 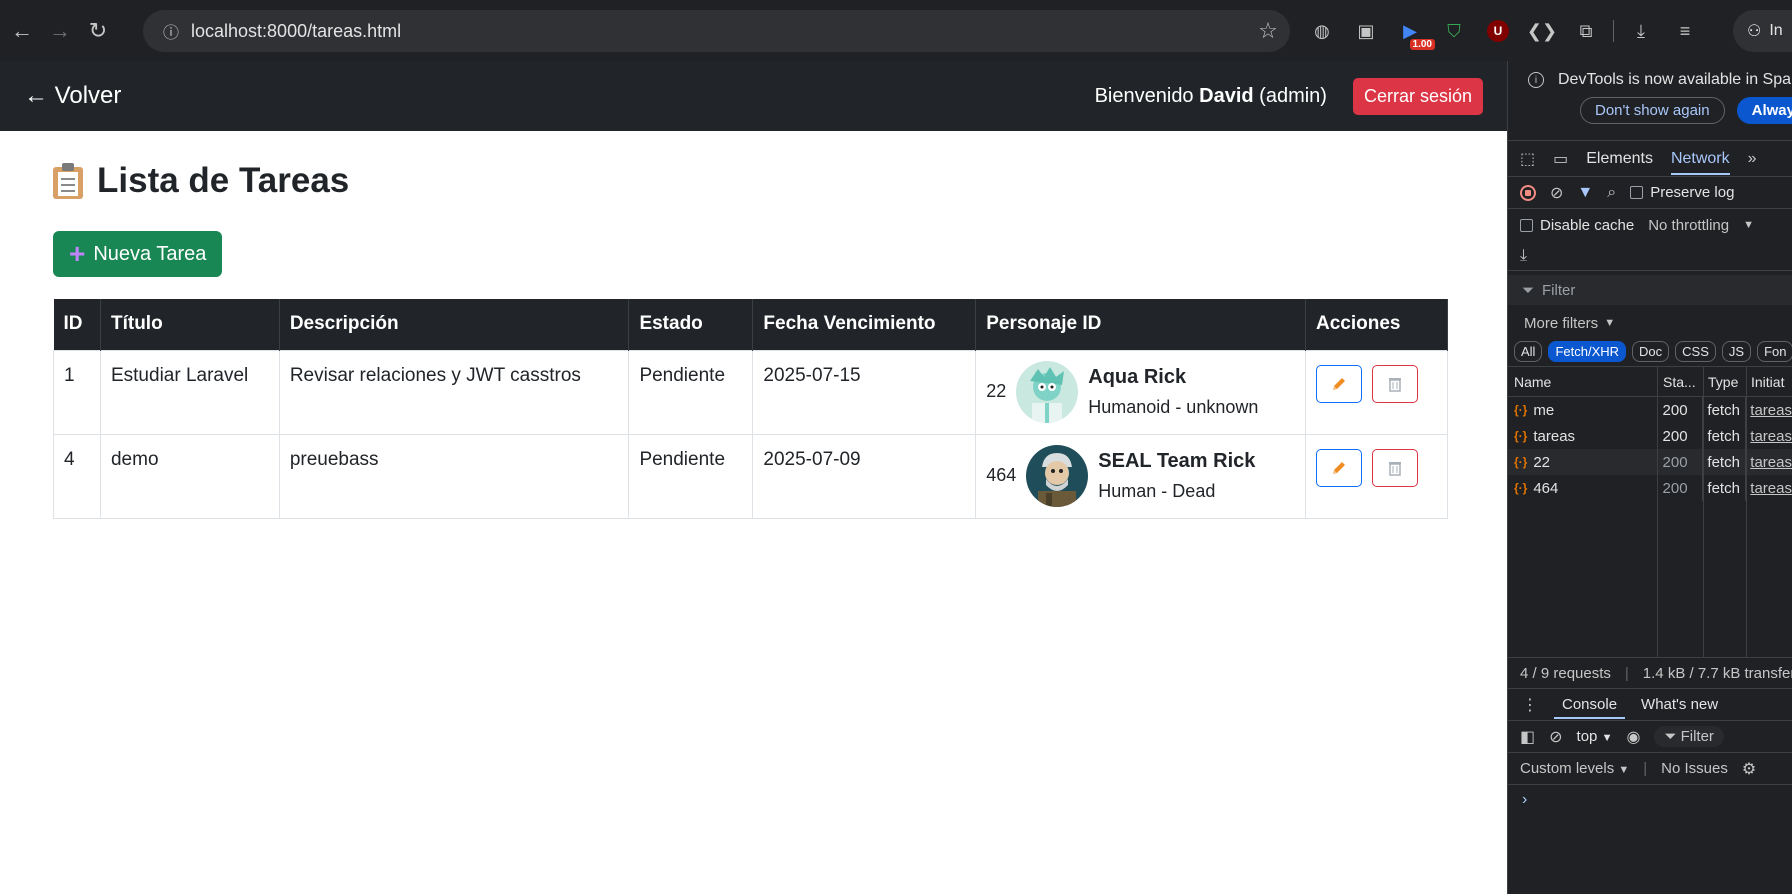 I want to click on sidebar-toggle-icon: ◧, so click(x=1527, y=737).